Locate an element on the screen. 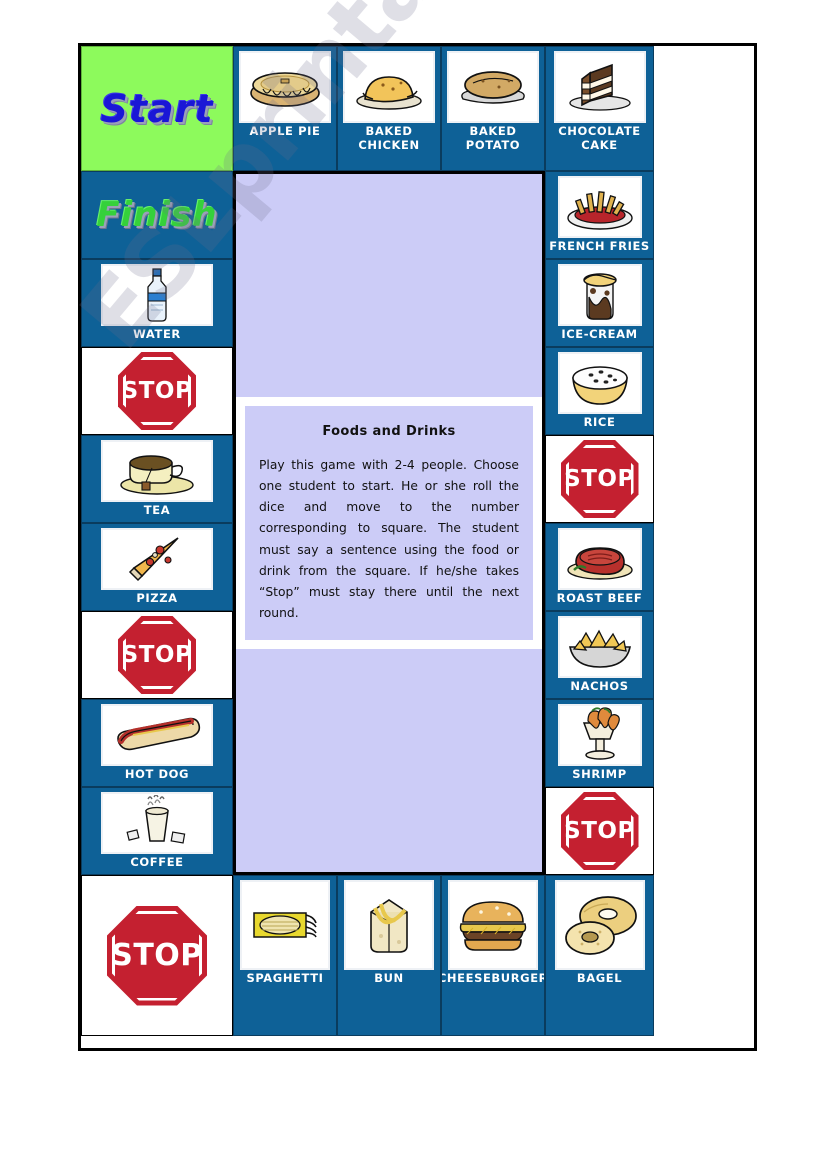 The width and height of the screenshot is (821, 1169). board-cell-label: COFFEE is located at coordinates (157, 862).